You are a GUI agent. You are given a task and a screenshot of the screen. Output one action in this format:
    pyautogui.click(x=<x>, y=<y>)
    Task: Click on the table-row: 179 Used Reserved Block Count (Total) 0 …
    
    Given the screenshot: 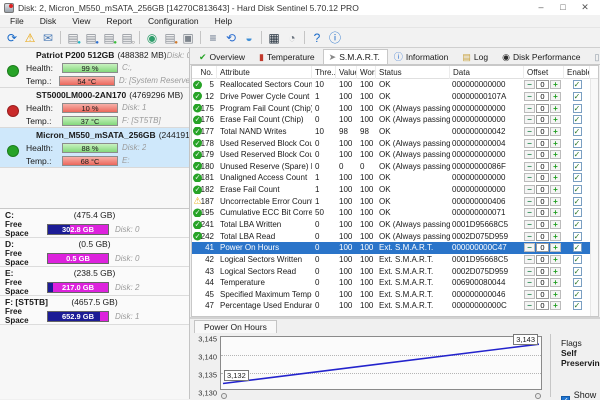 What is the action you would take?
    pyautogui.click(x=395, y=155)
    